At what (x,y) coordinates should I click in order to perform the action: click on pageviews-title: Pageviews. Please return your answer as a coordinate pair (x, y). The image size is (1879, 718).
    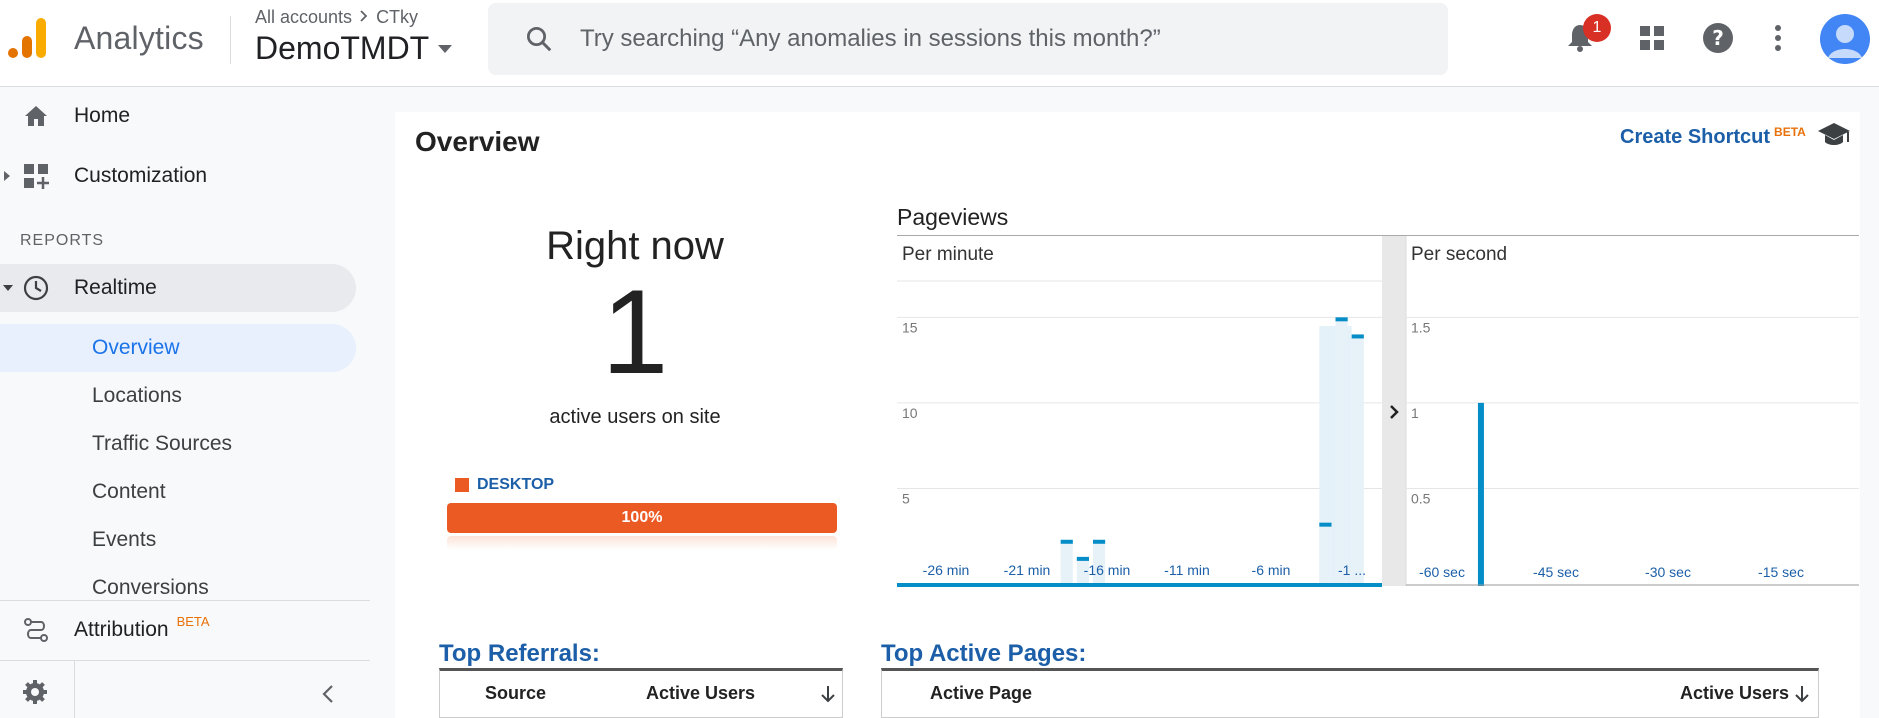
    Looking at the image, I should click on (953, 217).